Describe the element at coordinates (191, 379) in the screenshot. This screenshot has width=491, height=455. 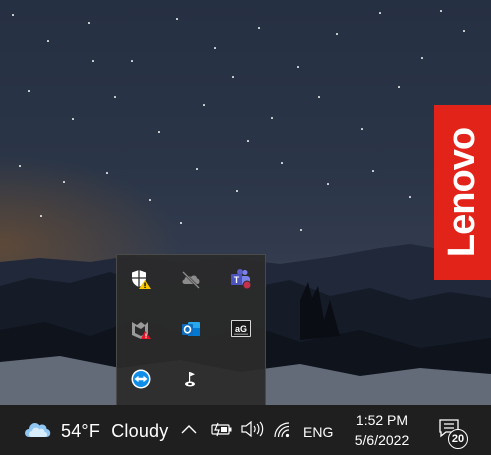
I see `pointer-flag-icon` at that location.